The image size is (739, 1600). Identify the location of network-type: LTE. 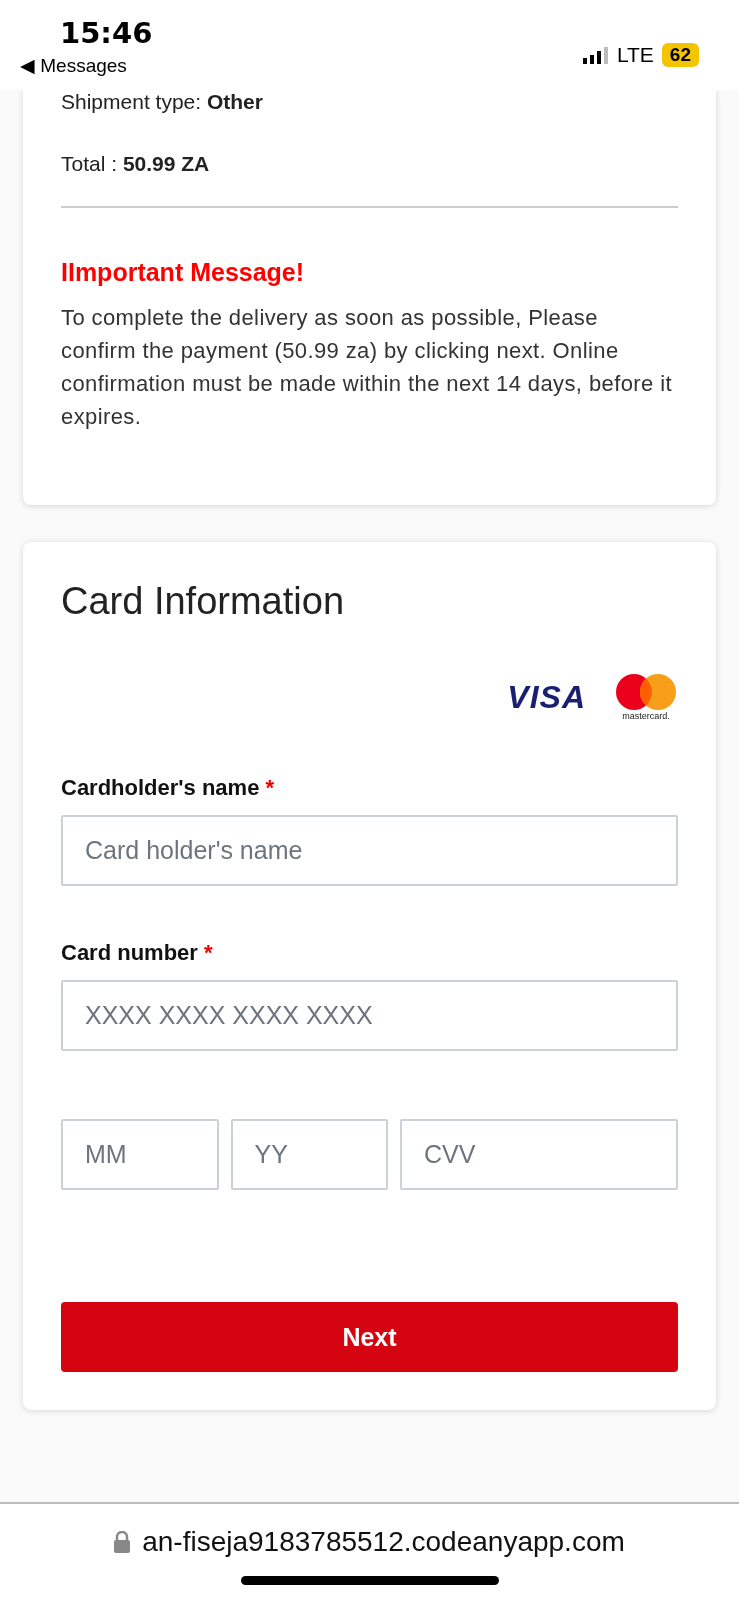
(635, 55).